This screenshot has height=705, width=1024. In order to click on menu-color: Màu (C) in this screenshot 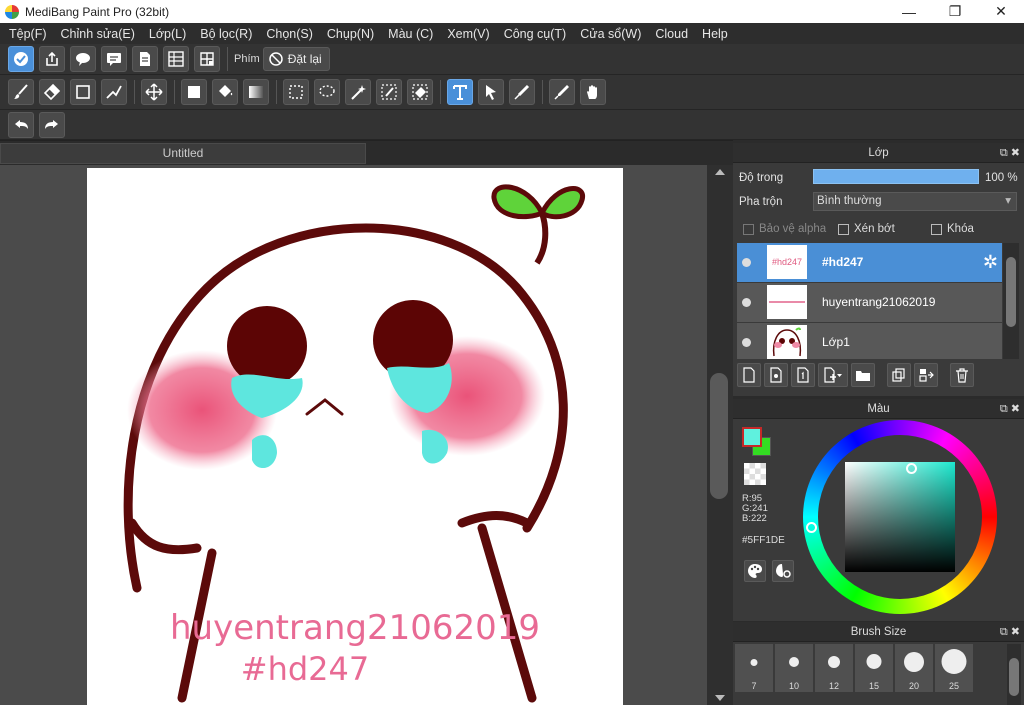, I will do `click(410, 34)`.